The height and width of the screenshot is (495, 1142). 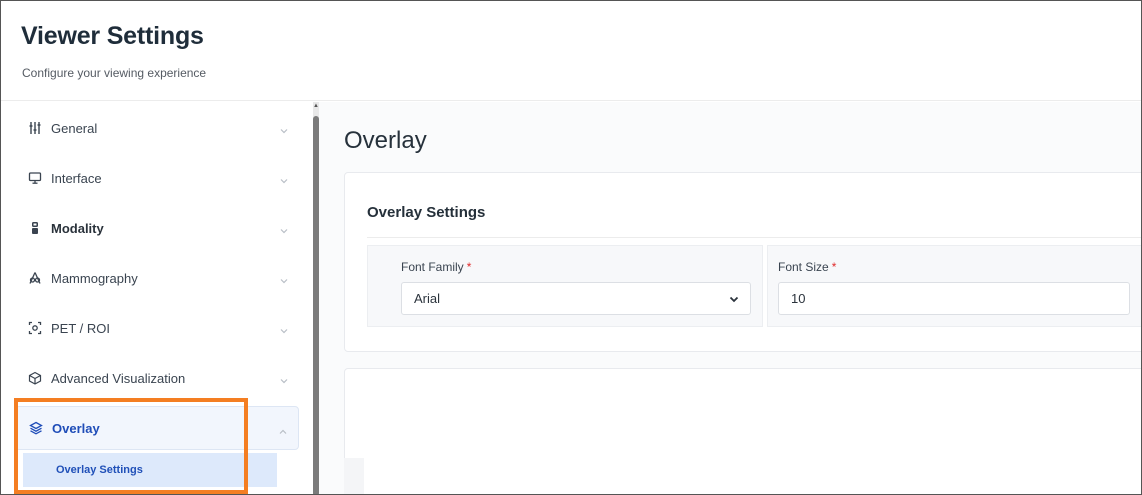 I want to click on font-size-field: Font Size * 10, so click(x=954, y=286).